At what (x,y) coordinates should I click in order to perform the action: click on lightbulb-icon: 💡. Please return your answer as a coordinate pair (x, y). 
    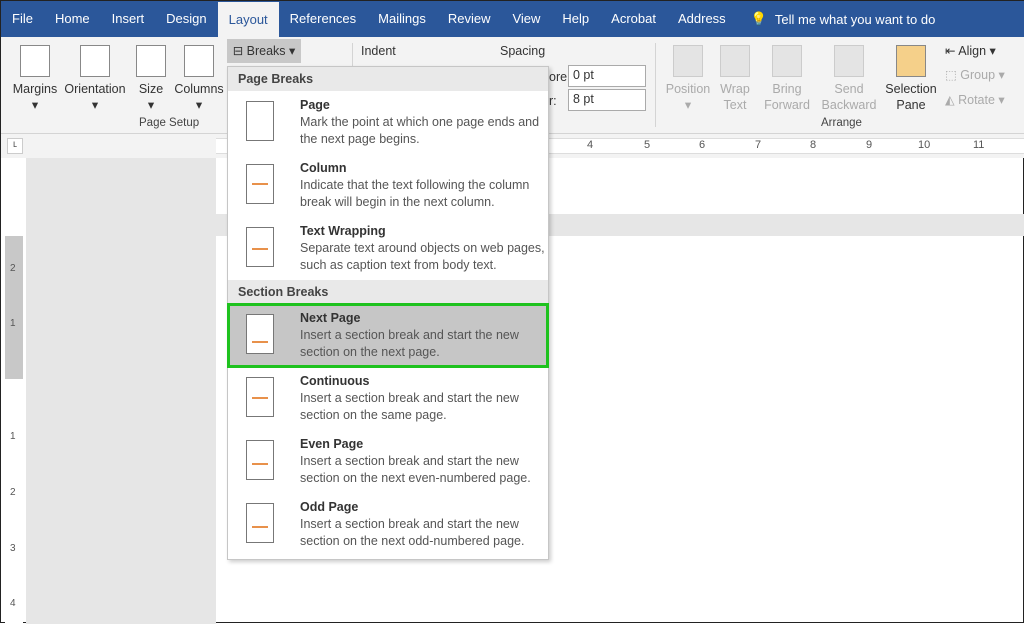
    Looking at the image, I should click on (758, 18).